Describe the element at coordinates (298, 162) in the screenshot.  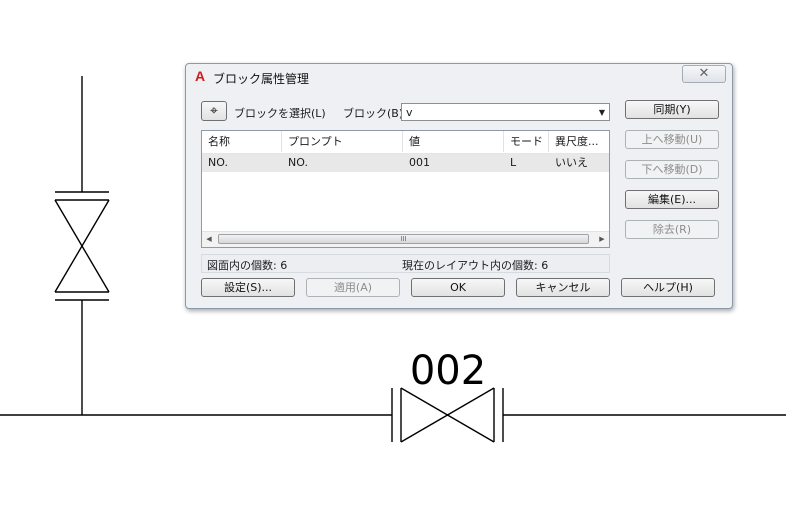
I see `cell-prompt: NO.` at that location.